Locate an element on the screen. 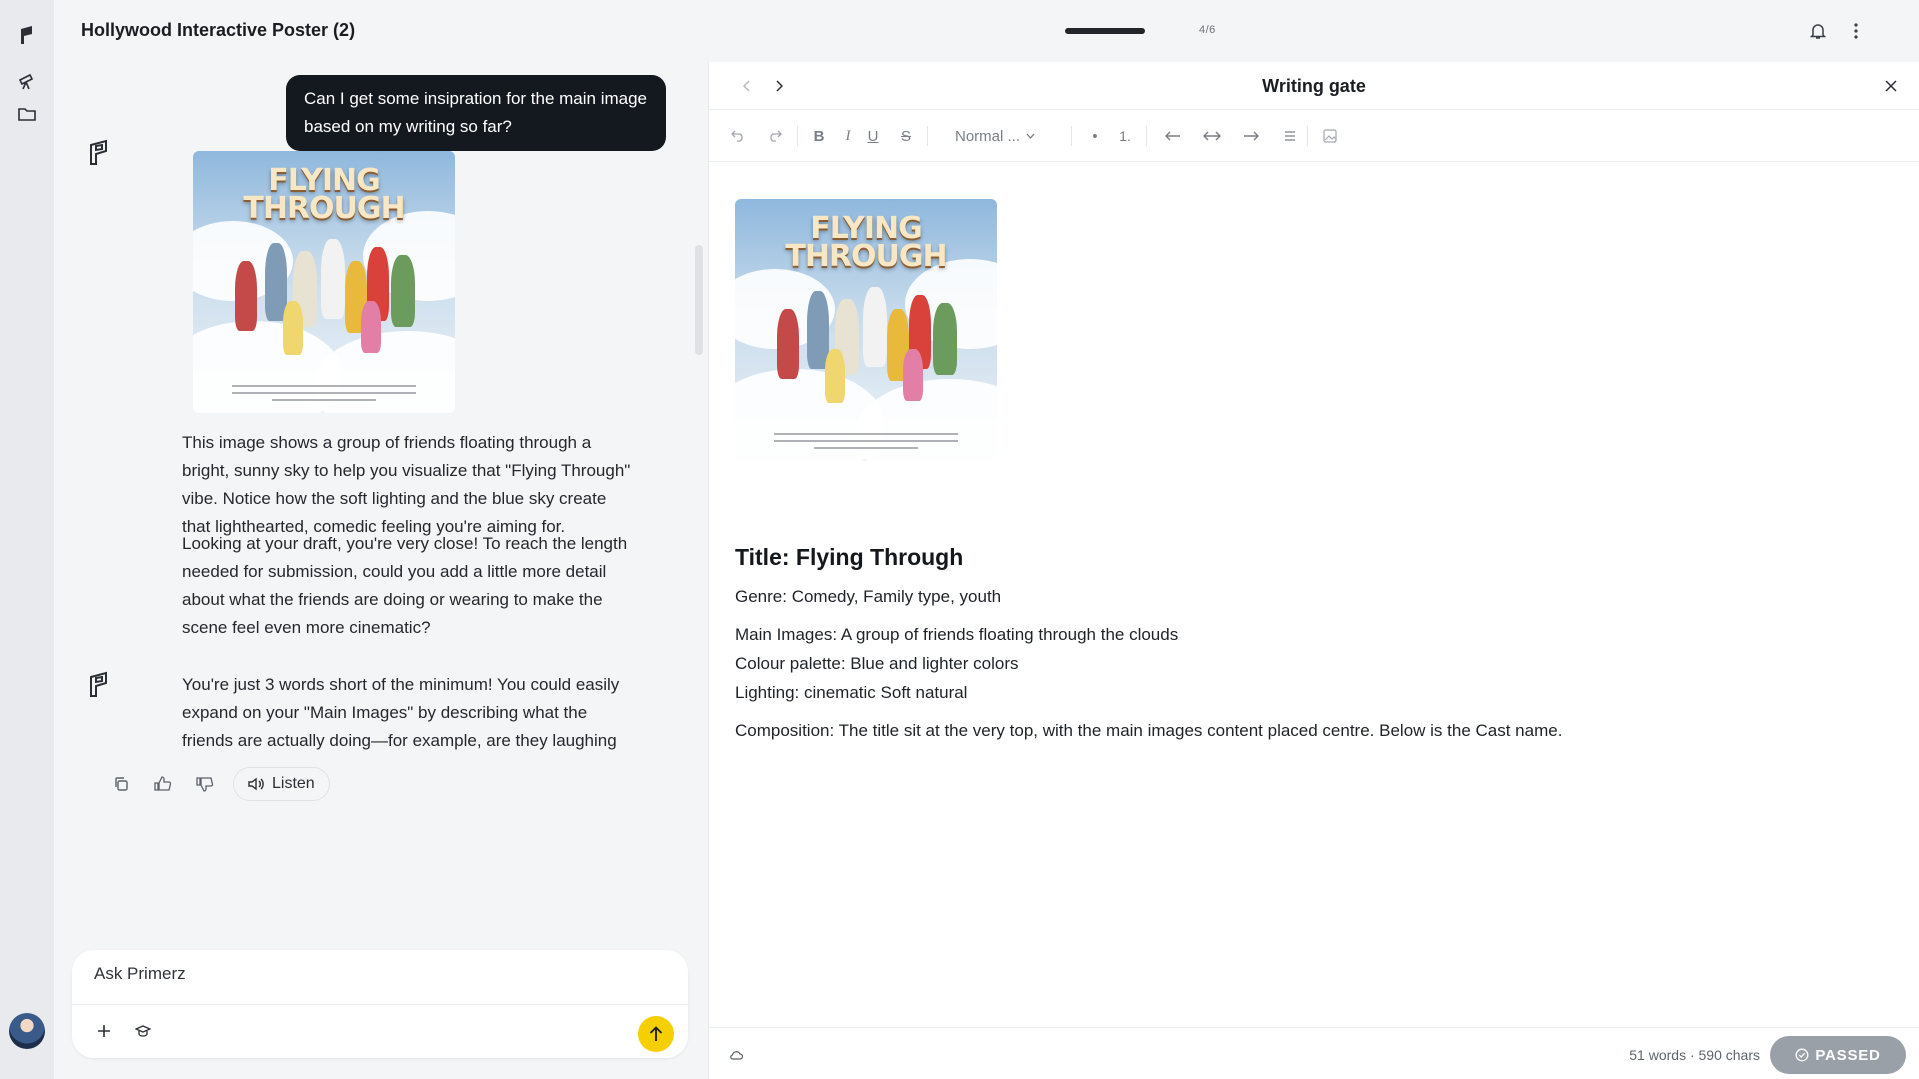  chevron-down-icon is located at coordinates (1030, 136).